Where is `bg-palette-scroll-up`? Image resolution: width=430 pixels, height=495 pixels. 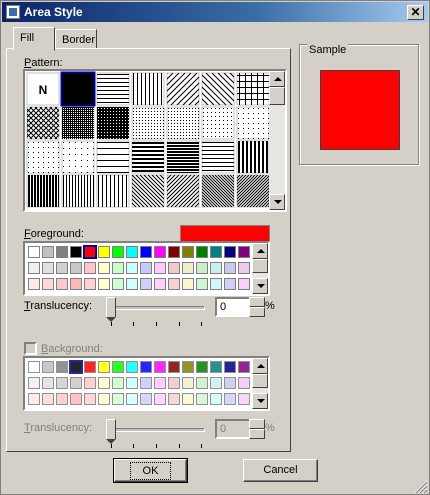 bg-palette-scroll-up is located at coordinates (260, 366).